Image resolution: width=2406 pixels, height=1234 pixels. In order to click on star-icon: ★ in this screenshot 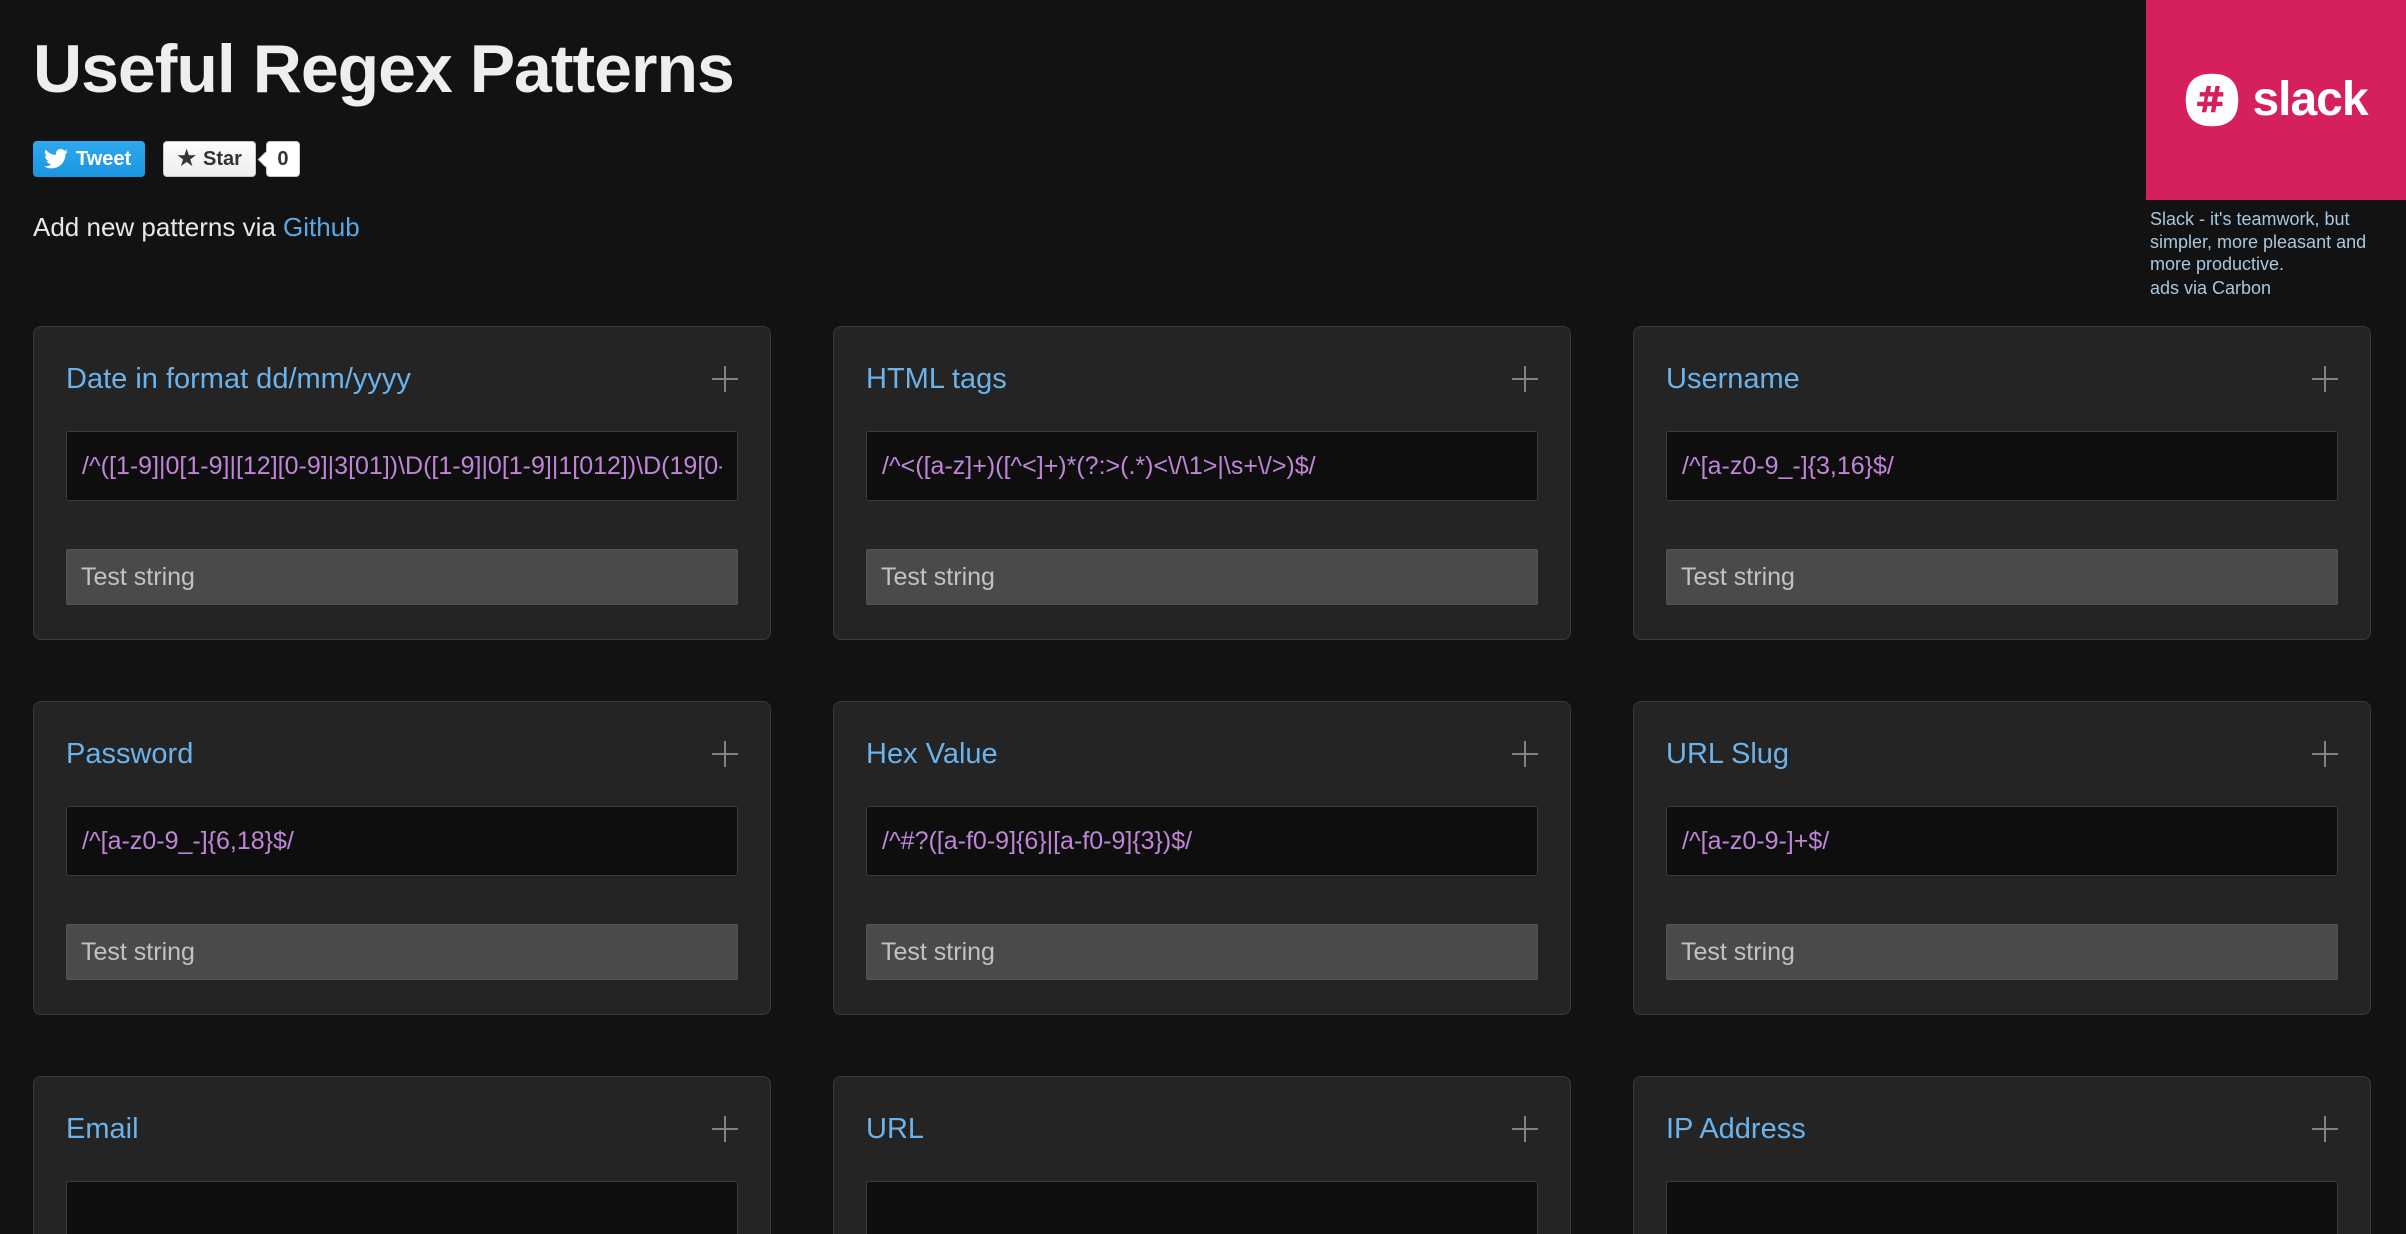, I will do `click(187, 158)`.